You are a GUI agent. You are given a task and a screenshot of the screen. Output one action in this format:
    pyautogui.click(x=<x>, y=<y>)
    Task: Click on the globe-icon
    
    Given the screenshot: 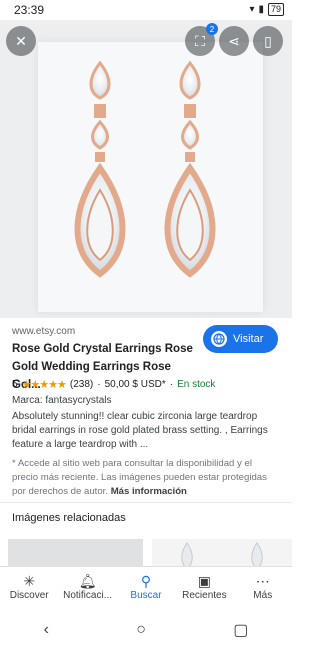 What is the action you would take?
    pyautogui.click(x=219, y=339)
    